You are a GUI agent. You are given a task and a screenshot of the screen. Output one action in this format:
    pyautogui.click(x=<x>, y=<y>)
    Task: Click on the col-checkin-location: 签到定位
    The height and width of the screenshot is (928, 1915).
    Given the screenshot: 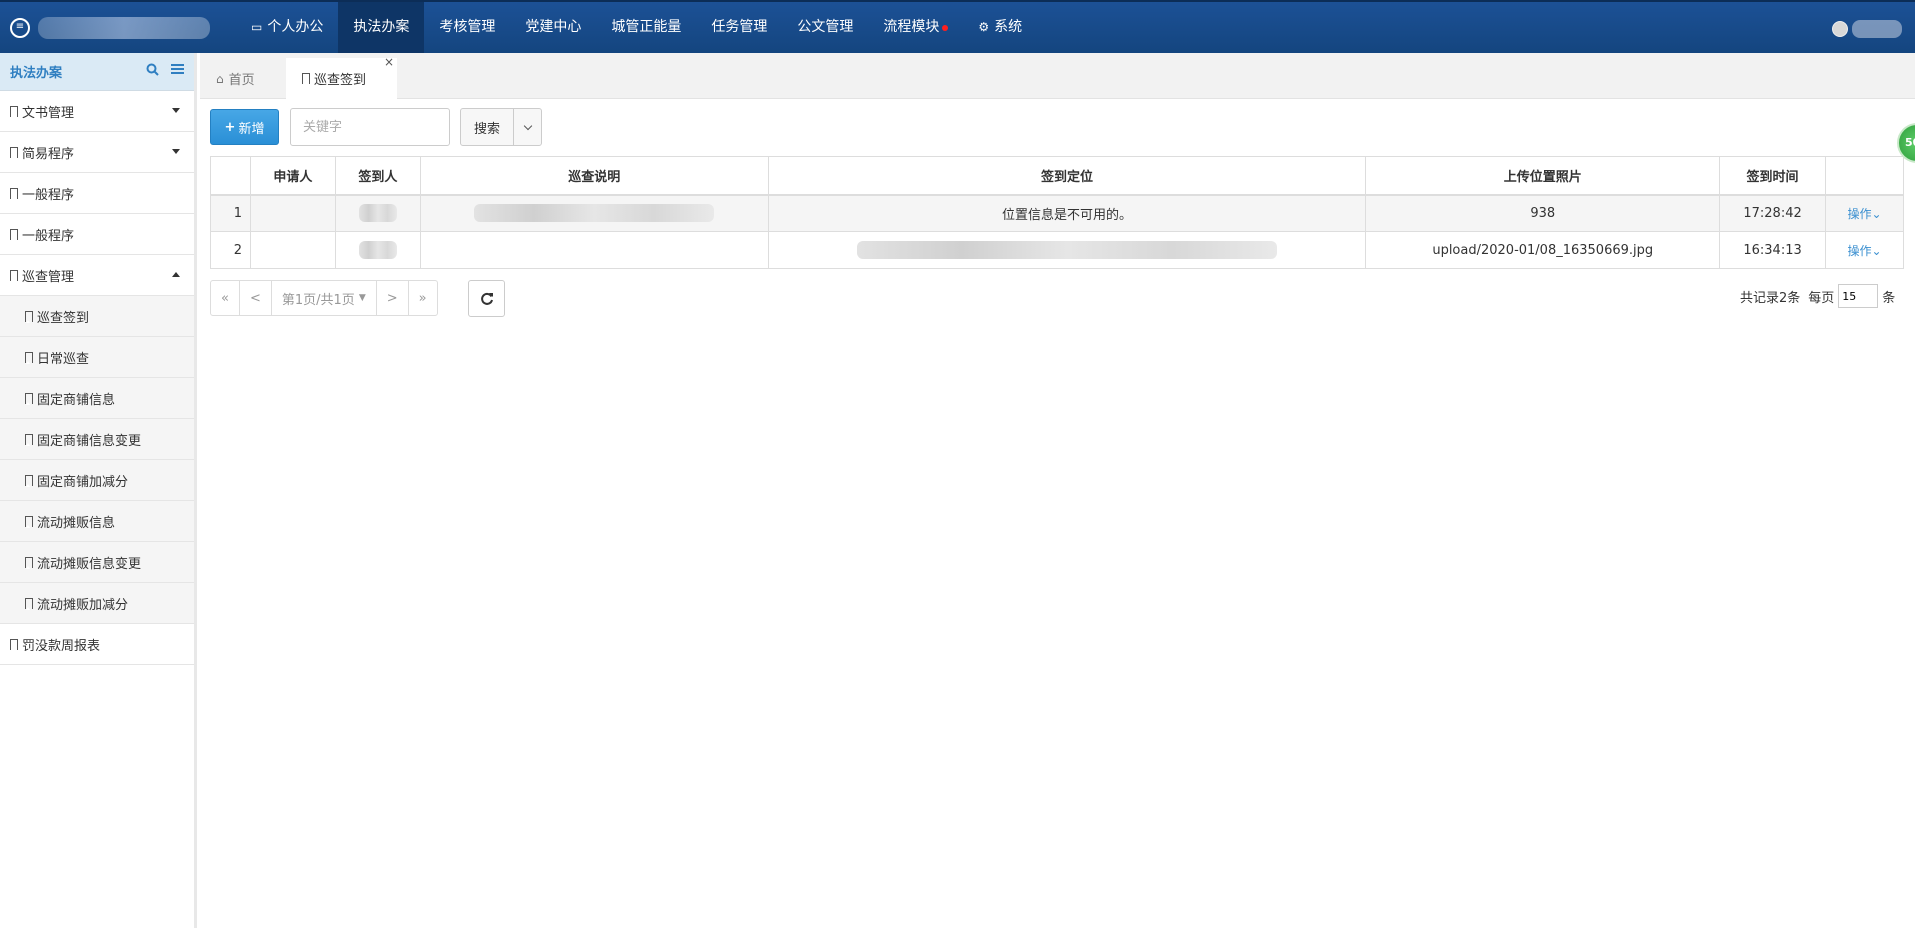 What is the action you would take?
    pyautogui.click(x=1067, y=176)
    